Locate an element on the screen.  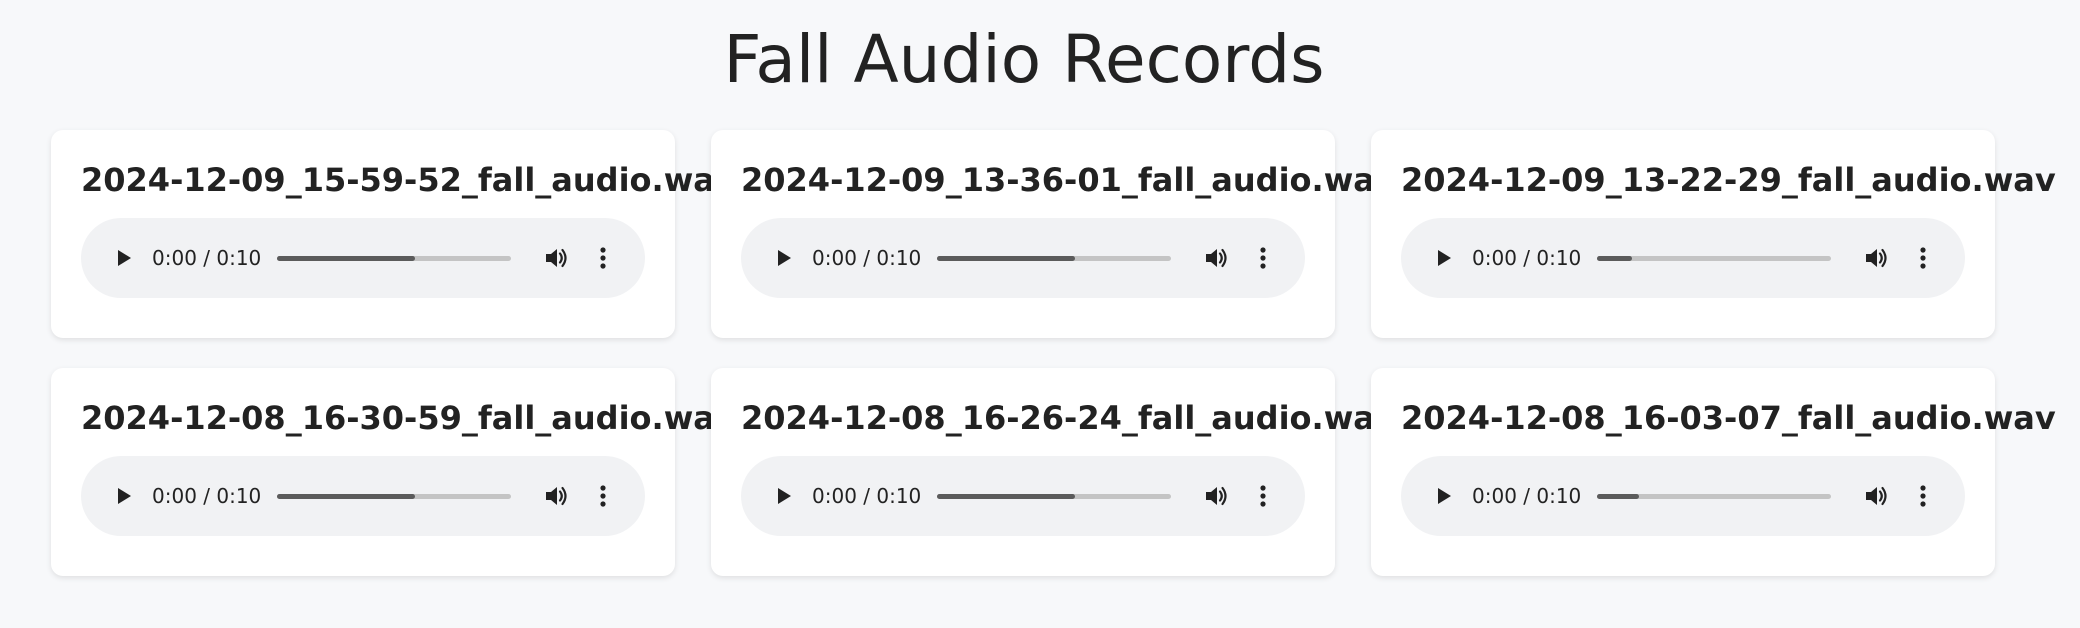
audio-filename: 2024-12-08_16-30-59_fall_audio.wav is located at coordinates (408, 418).